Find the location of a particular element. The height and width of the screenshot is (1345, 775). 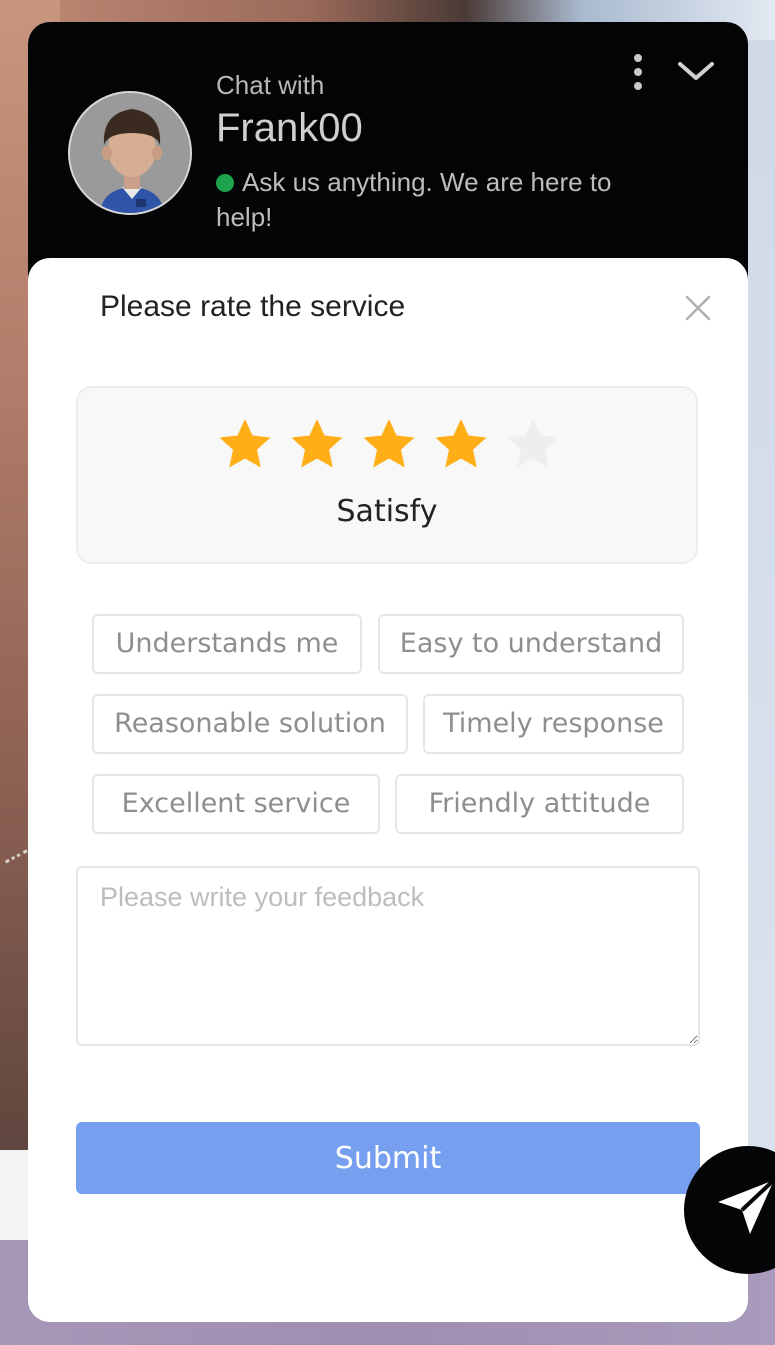

rating-label: Satisfy is located at coordinates (387, 511).